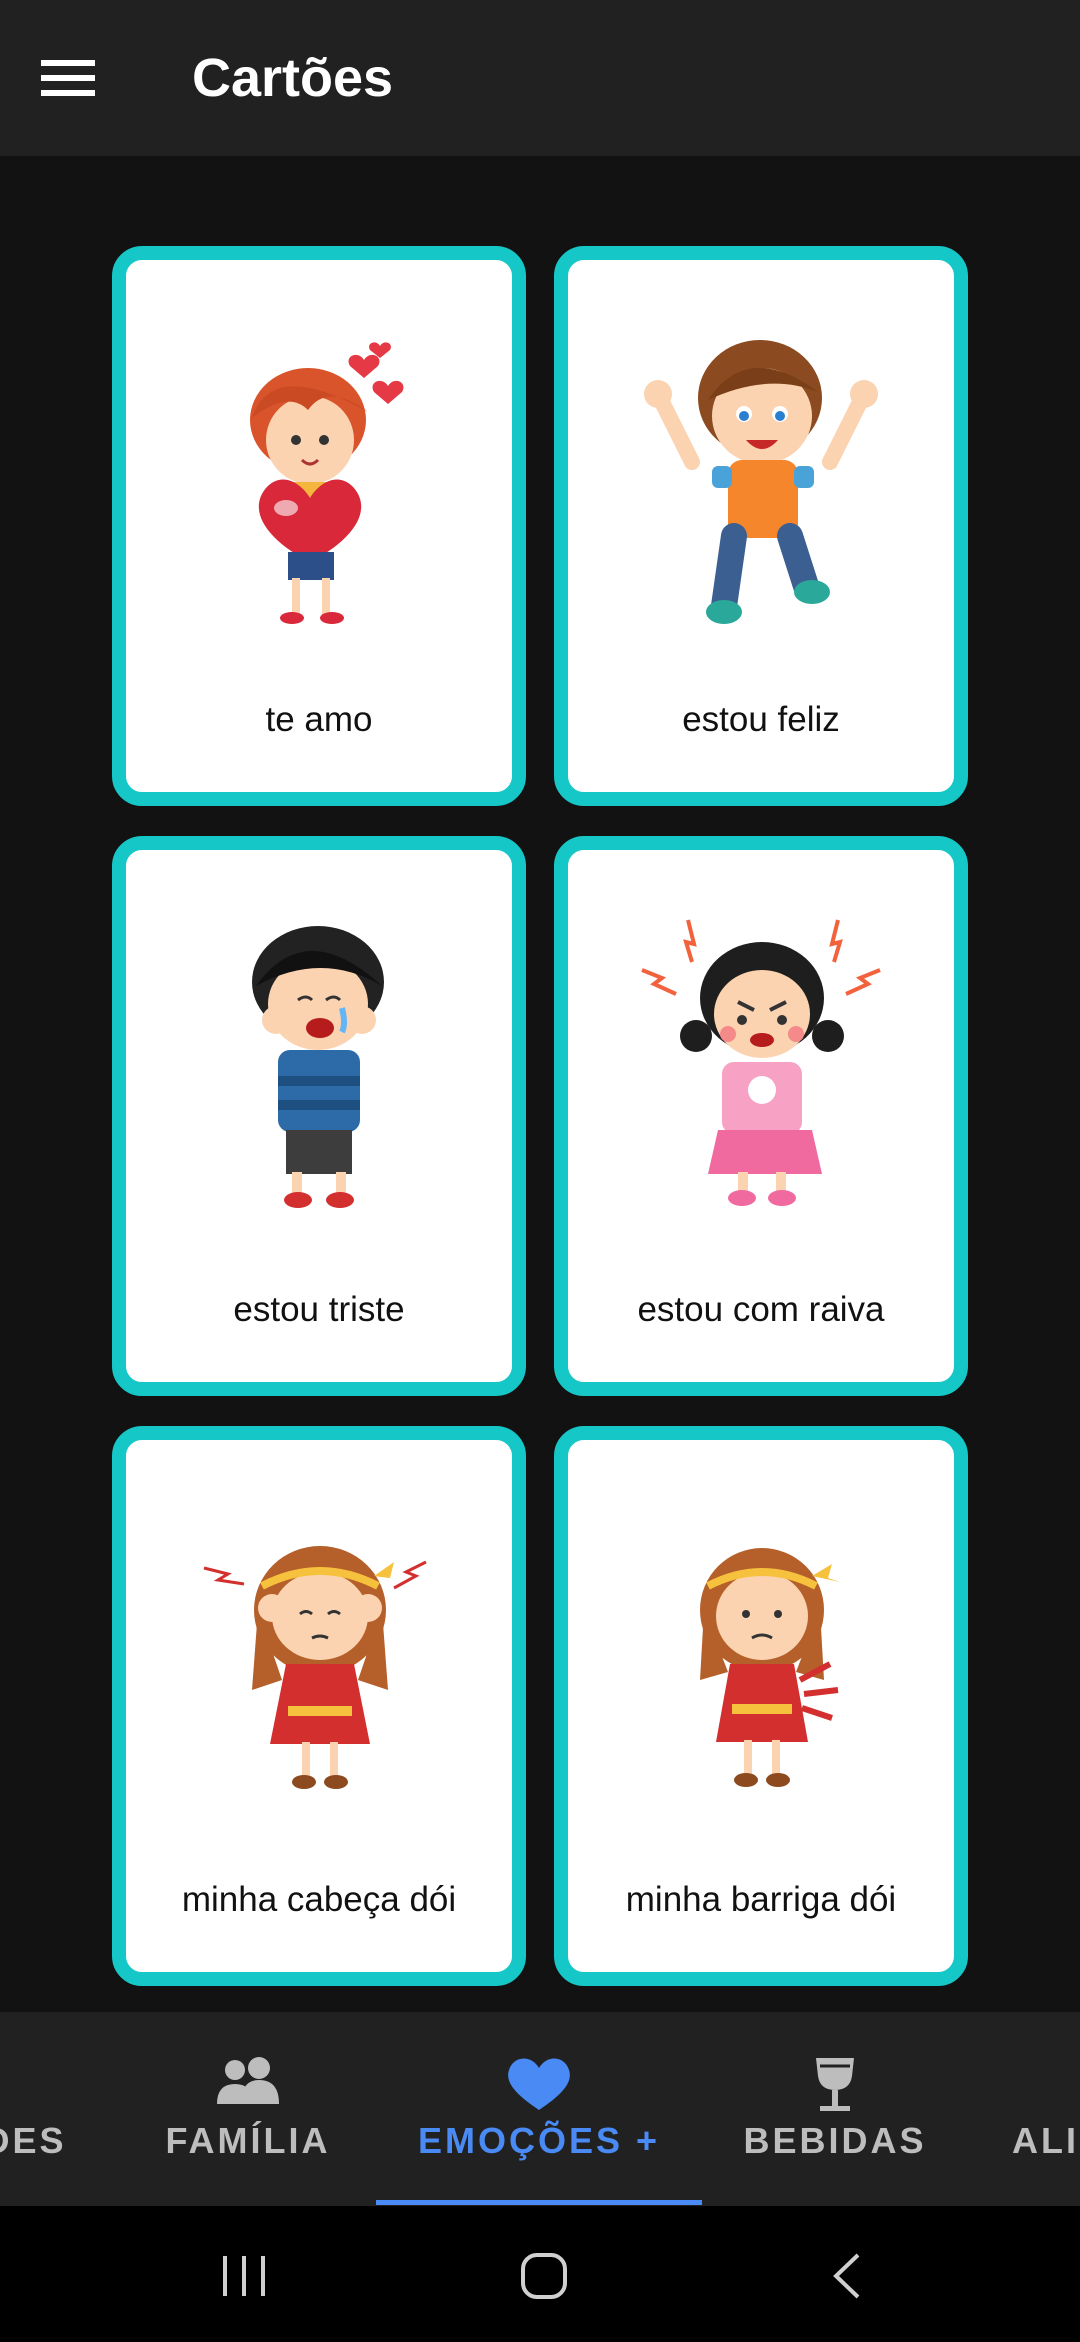 The width and height of the screenshot is (1080, 2342). What do you see at coordinates (761, 1309) in the screenshot?
I see `card-label: estou com raiva` at bounding box center [761, 1309].